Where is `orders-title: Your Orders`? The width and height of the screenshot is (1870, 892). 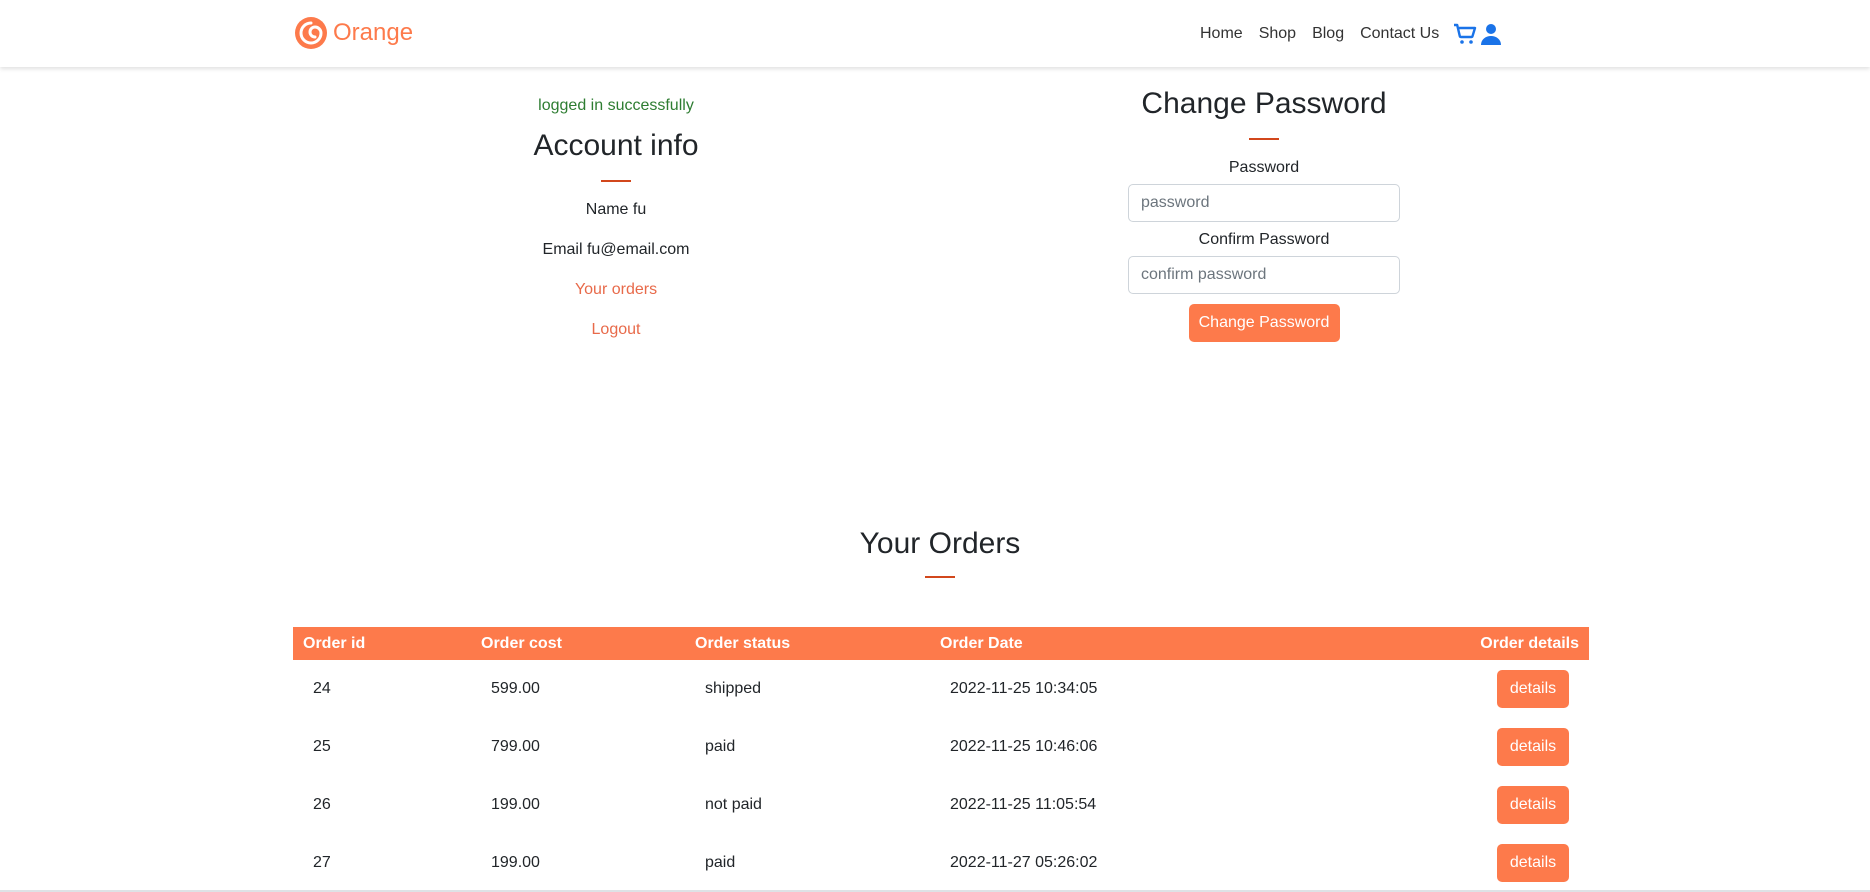 orders-title: Your Orders is located at coordinates (940, 543).